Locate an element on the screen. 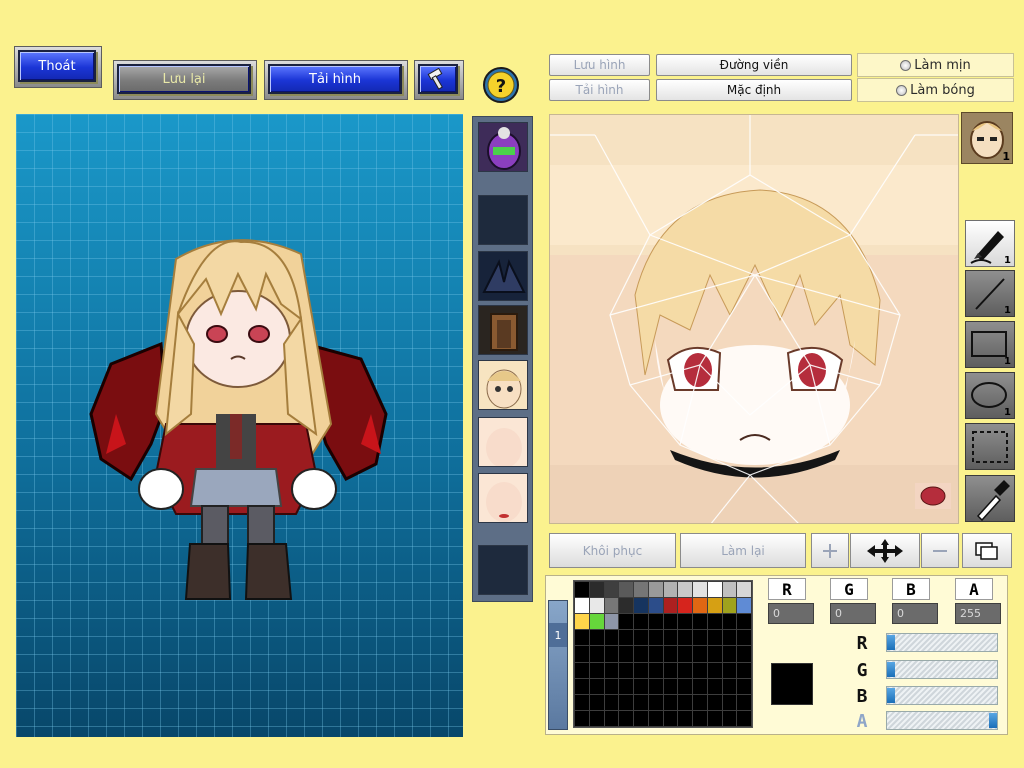  green-slider is located at coordinates (942, 669).